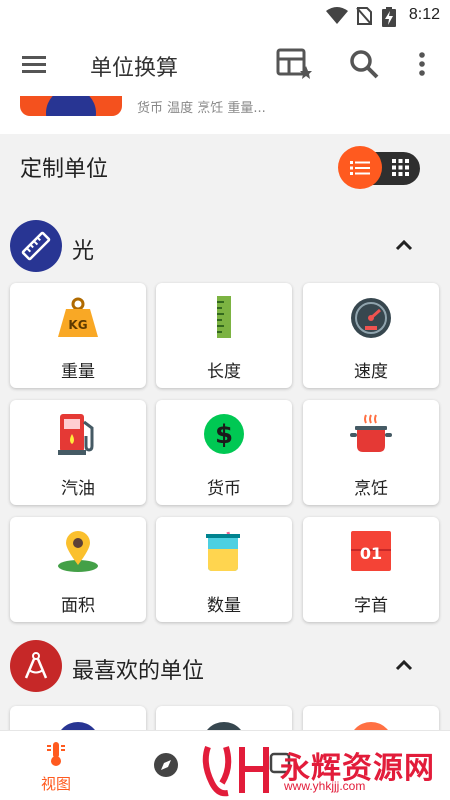  Describe the element at coordinates (56, 754) in the screenshot. I see `thermometer-icon` at that location.